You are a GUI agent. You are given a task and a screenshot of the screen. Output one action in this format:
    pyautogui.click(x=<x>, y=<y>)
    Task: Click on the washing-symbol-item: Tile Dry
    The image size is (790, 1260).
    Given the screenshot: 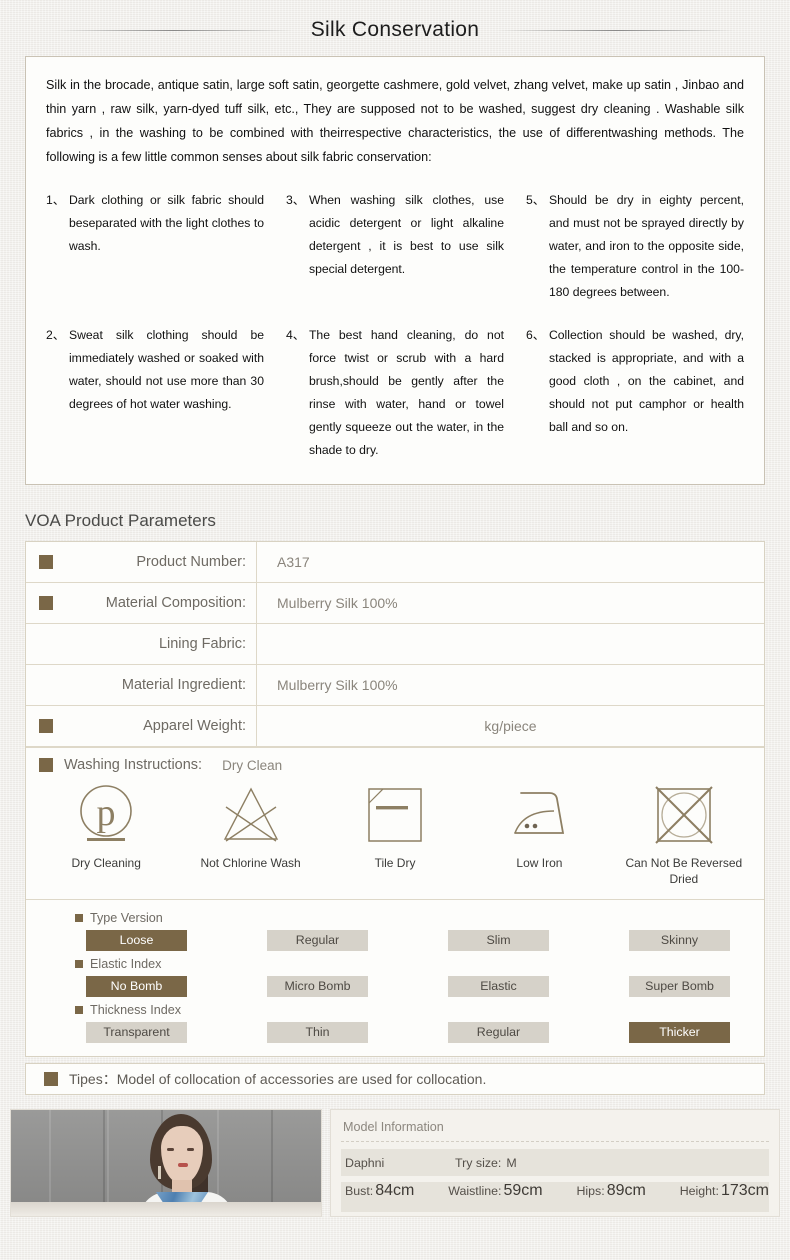 What is the action you would take?
    pyautogui.click(x=395, y=826)
    